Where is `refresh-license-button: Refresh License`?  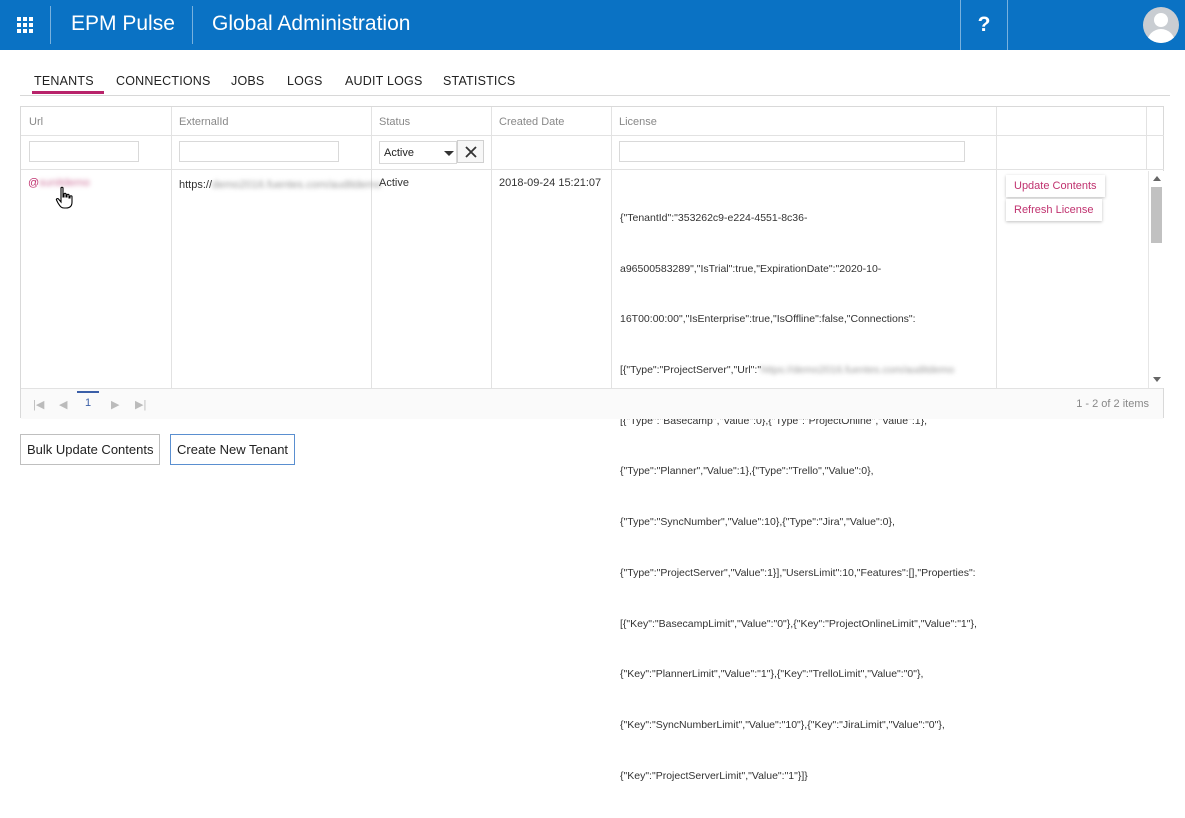 refresh-license-button: Refresh License is located at coordinates (1054, 210).